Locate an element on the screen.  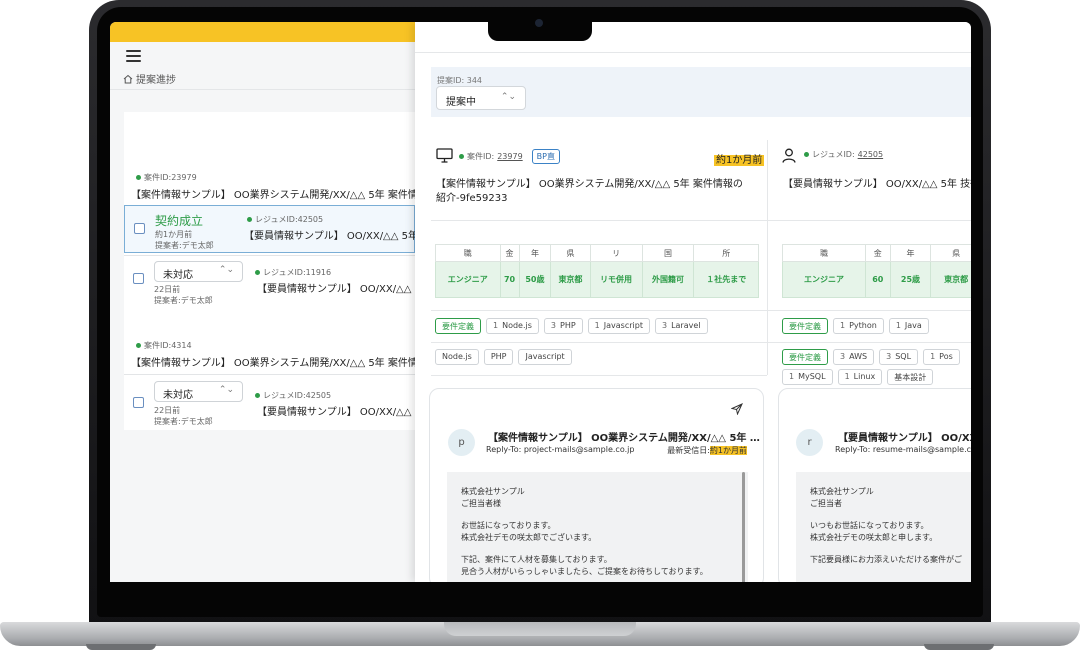
skill-tag: Node.js is located at coordinates (457, 357).